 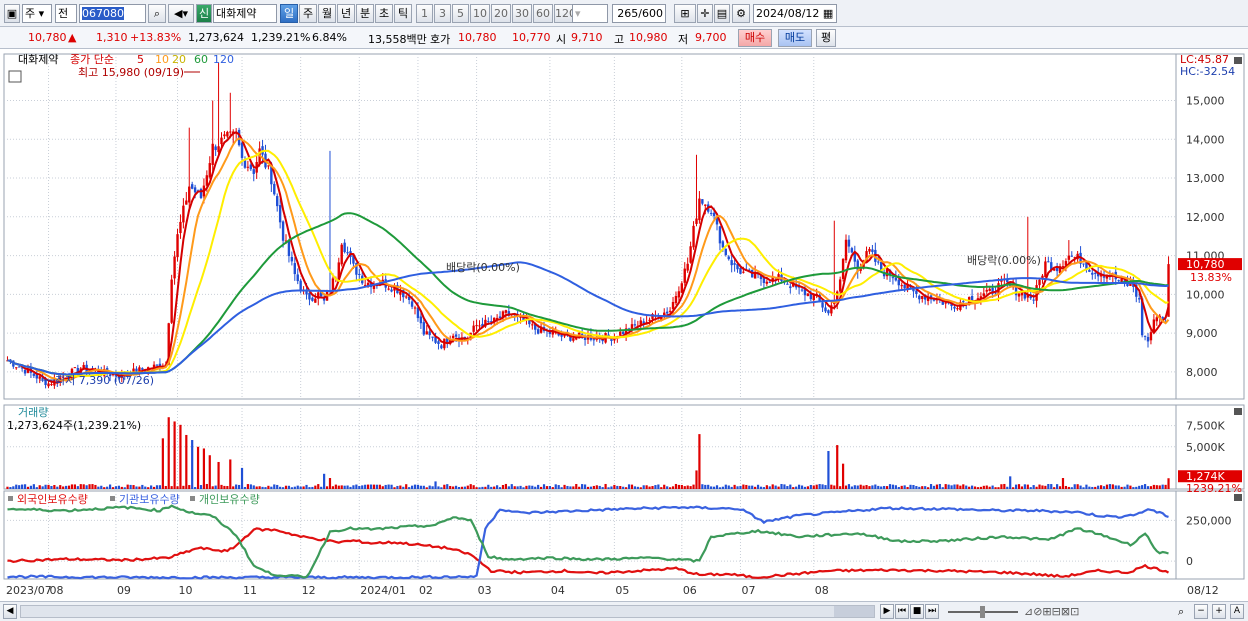 I want to click on zoom-slider-handle, so click(x=982, y=612).